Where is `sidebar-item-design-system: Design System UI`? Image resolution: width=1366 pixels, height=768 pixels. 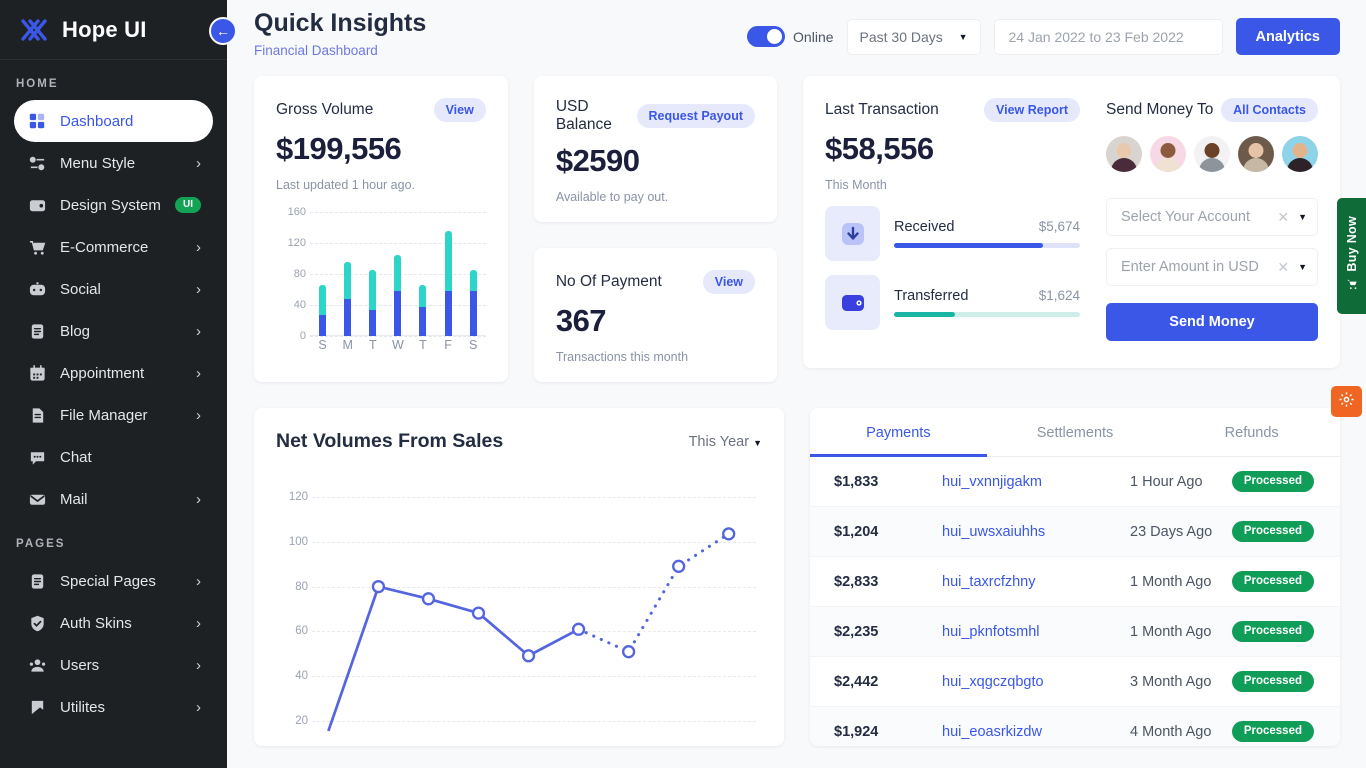 sidebar-item-design-system: Design System UI is located at coordinates (113, 205).